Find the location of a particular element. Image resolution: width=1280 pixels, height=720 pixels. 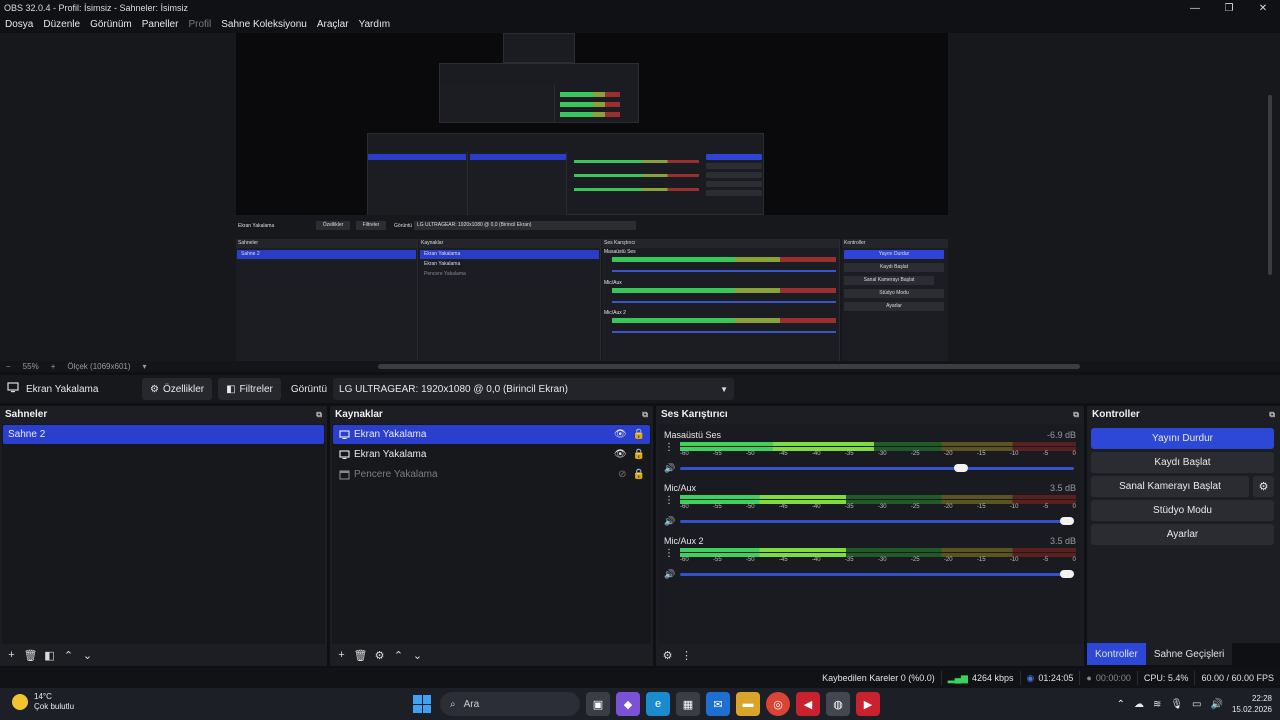

weather-widget: 14°C Çok bulutlu is located at coordinates (43, 702).